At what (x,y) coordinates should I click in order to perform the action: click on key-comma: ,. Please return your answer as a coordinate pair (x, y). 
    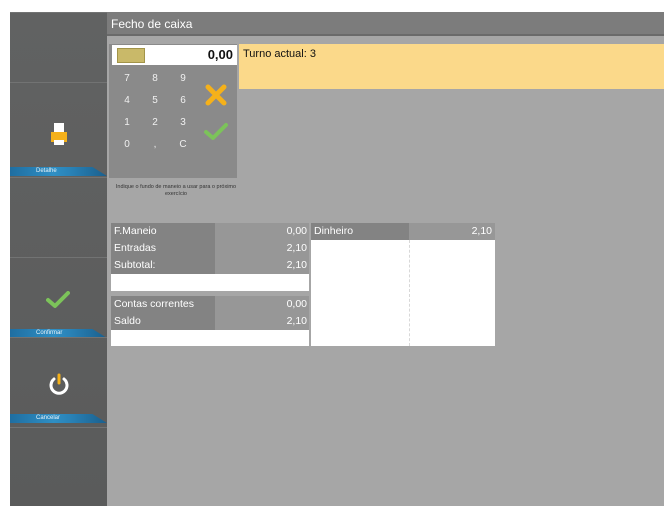
    Looking at the image, I should click on (155, 145).